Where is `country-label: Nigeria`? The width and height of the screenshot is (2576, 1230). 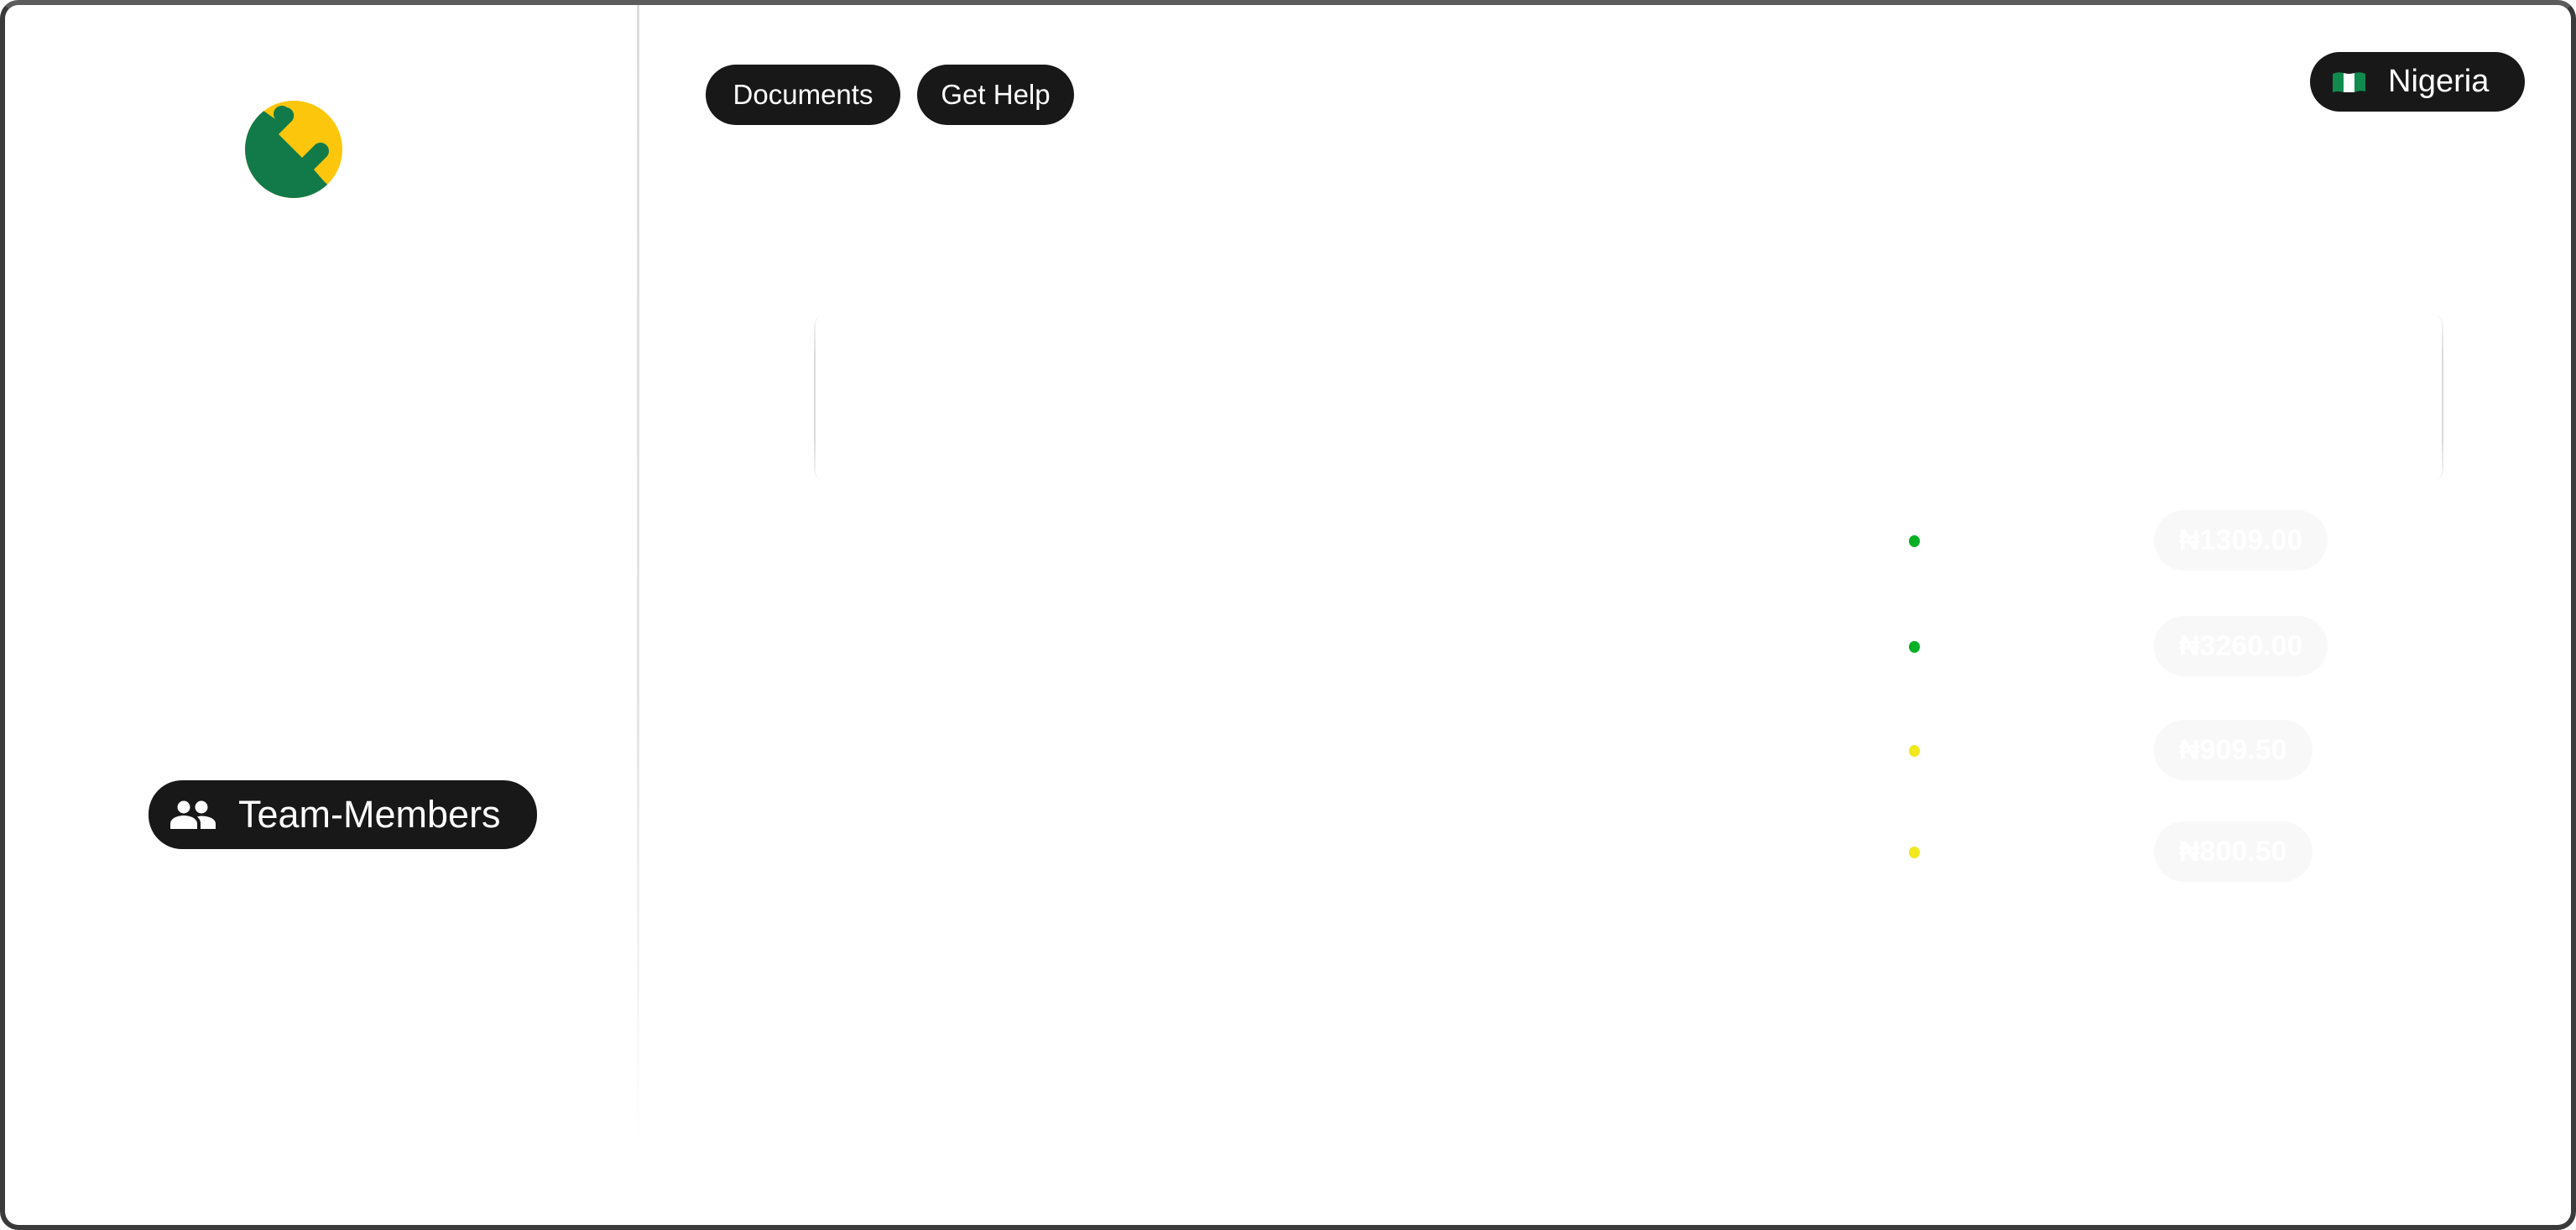
country-label: Nigeria is located at coordinates (2439, 81).